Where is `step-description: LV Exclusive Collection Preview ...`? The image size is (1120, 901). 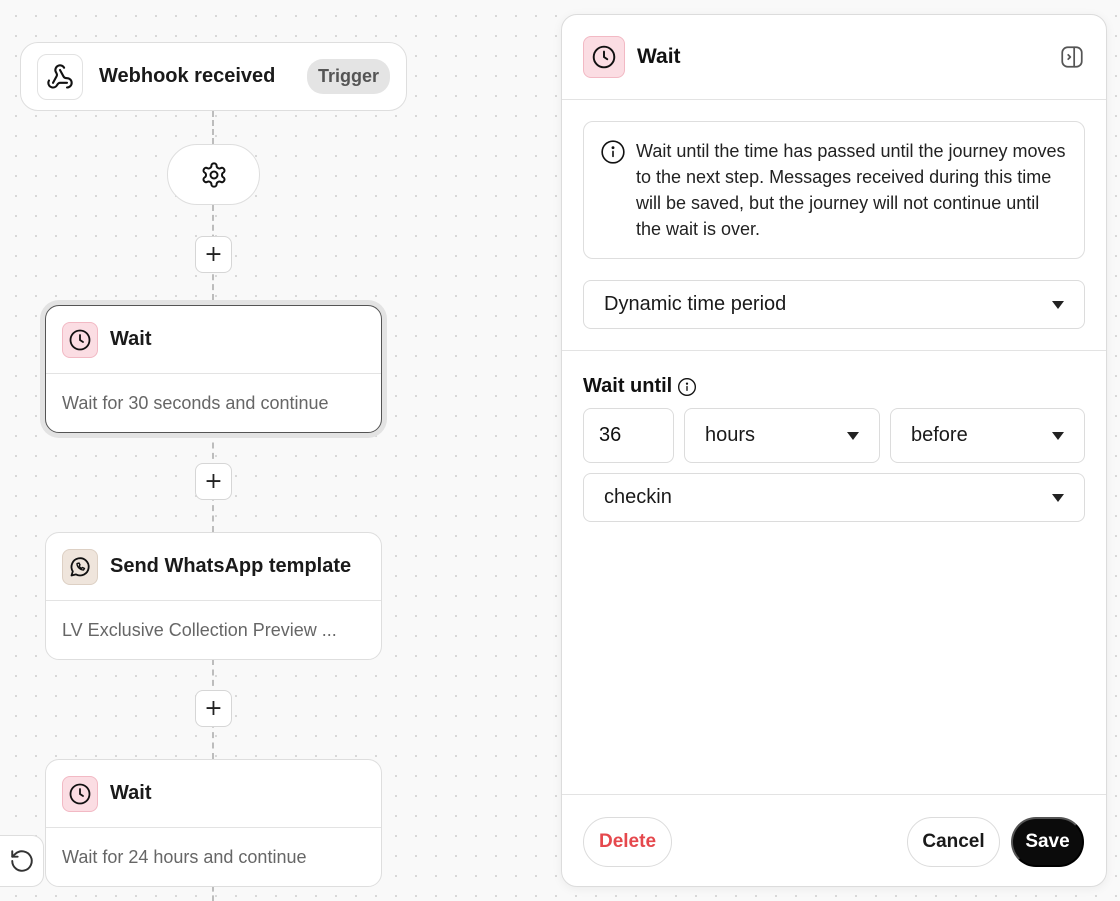 step-description: LV Exclusive Collection Preview ... is located at coordinates (199, 629).